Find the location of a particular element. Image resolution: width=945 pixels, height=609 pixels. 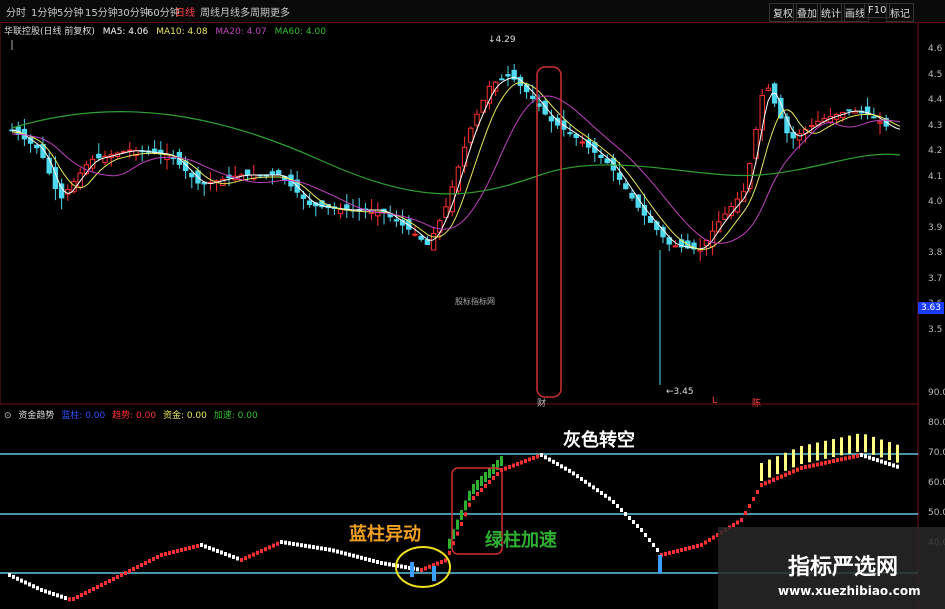

price-axis-label: 3.5 is located at coordinates (935, 329).